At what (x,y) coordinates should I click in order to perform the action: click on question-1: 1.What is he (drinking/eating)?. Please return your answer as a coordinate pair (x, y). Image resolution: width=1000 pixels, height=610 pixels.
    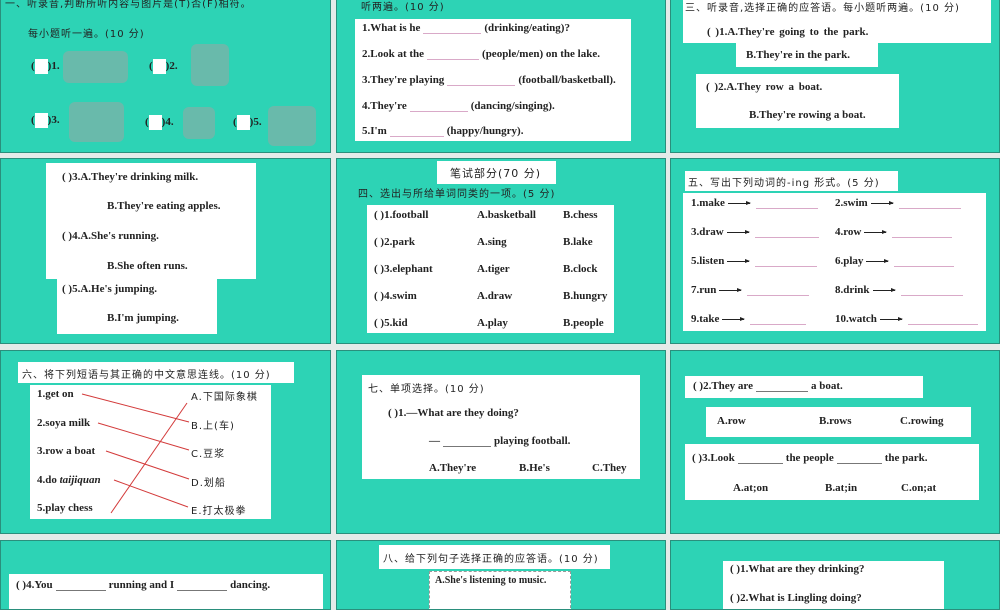
    Looking at the image, I should click on (466, 28).